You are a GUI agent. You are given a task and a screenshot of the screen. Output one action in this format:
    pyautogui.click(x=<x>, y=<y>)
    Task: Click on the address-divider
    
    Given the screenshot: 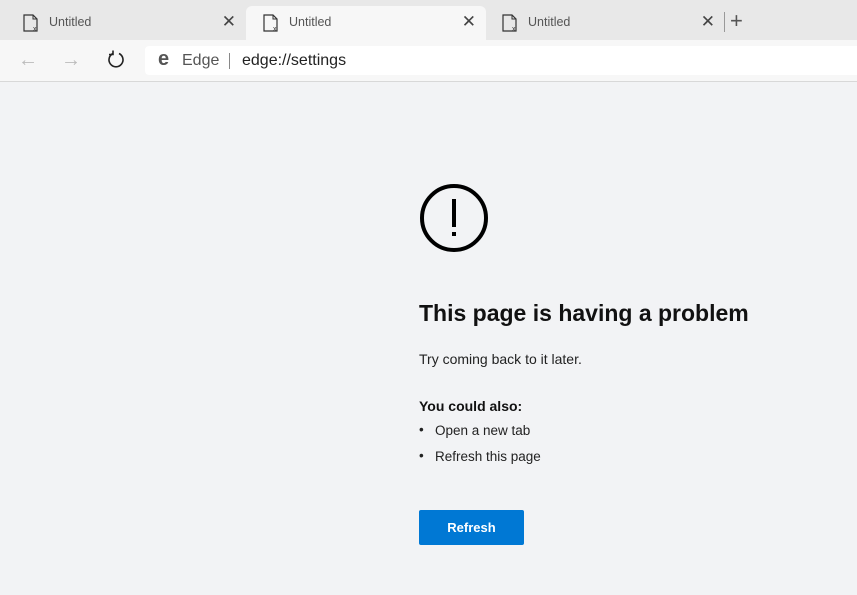 What is the action you would take?
    pyautogui.click(x=229, y=61)
    